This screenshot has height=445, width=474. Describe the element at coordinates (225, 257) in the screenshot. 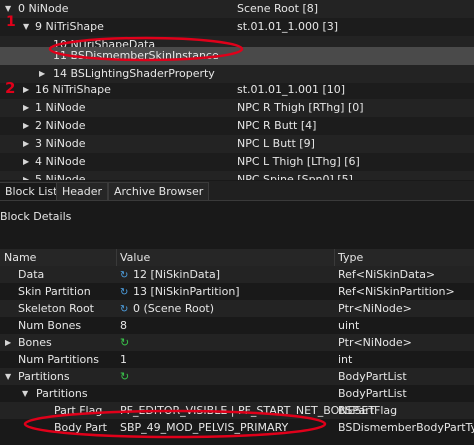

I see `column-header-value: Value` at that location.